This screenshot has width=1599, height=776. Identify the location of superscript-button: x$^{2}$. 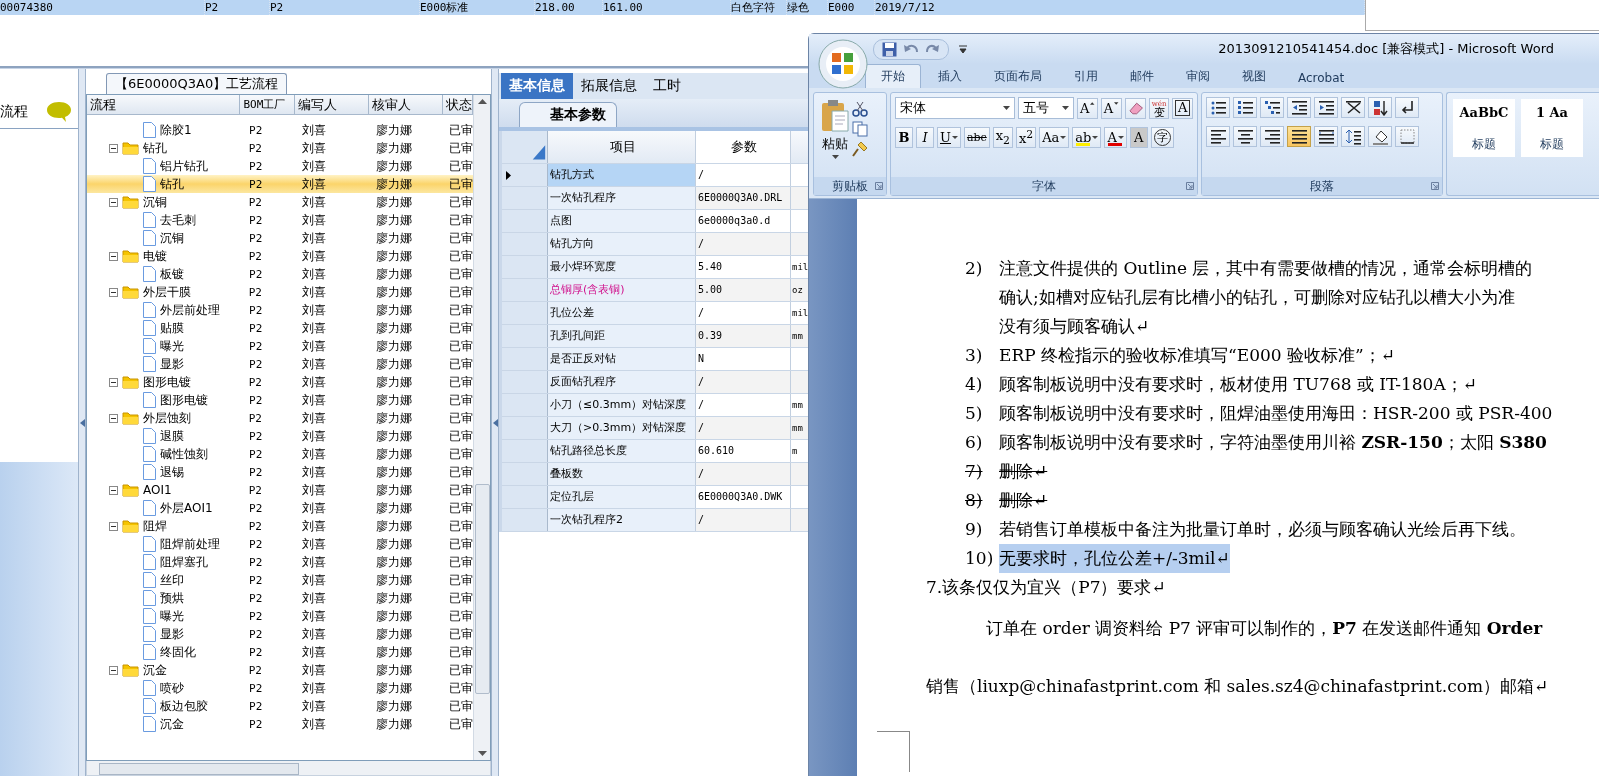
(1026, 137).